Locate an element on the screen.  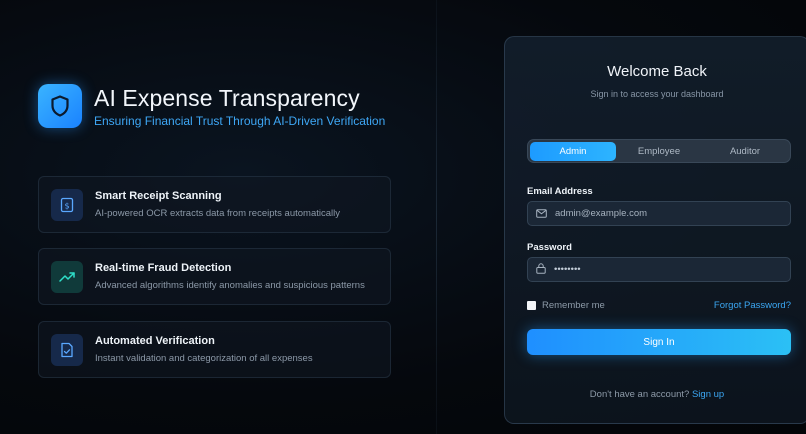
remember-me-label: Remember me is located at coordinates (573, 305).